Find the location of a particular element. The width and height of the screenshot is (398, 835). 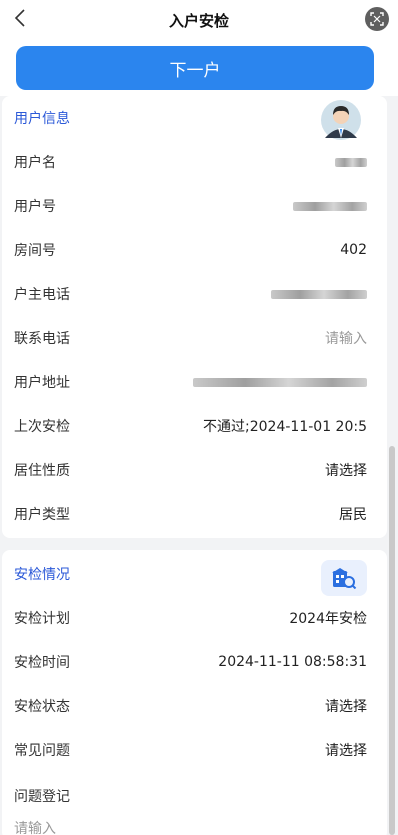

row-inspection-status: 安检状态 请选择 is located at coordinates (194, 706).